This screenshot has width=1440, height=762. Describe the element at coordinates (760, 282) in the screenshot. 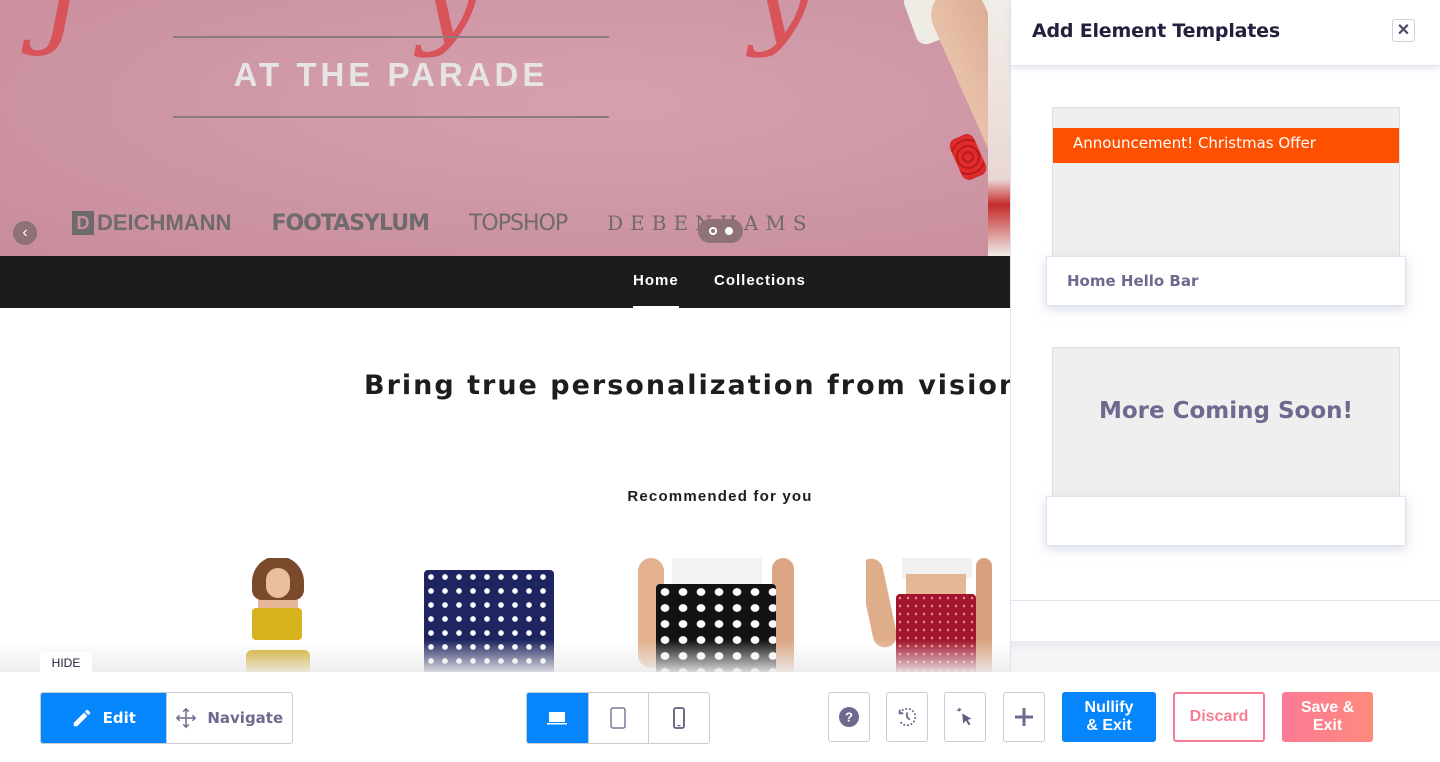

I see `nav-item-collections: Collections` at that location.